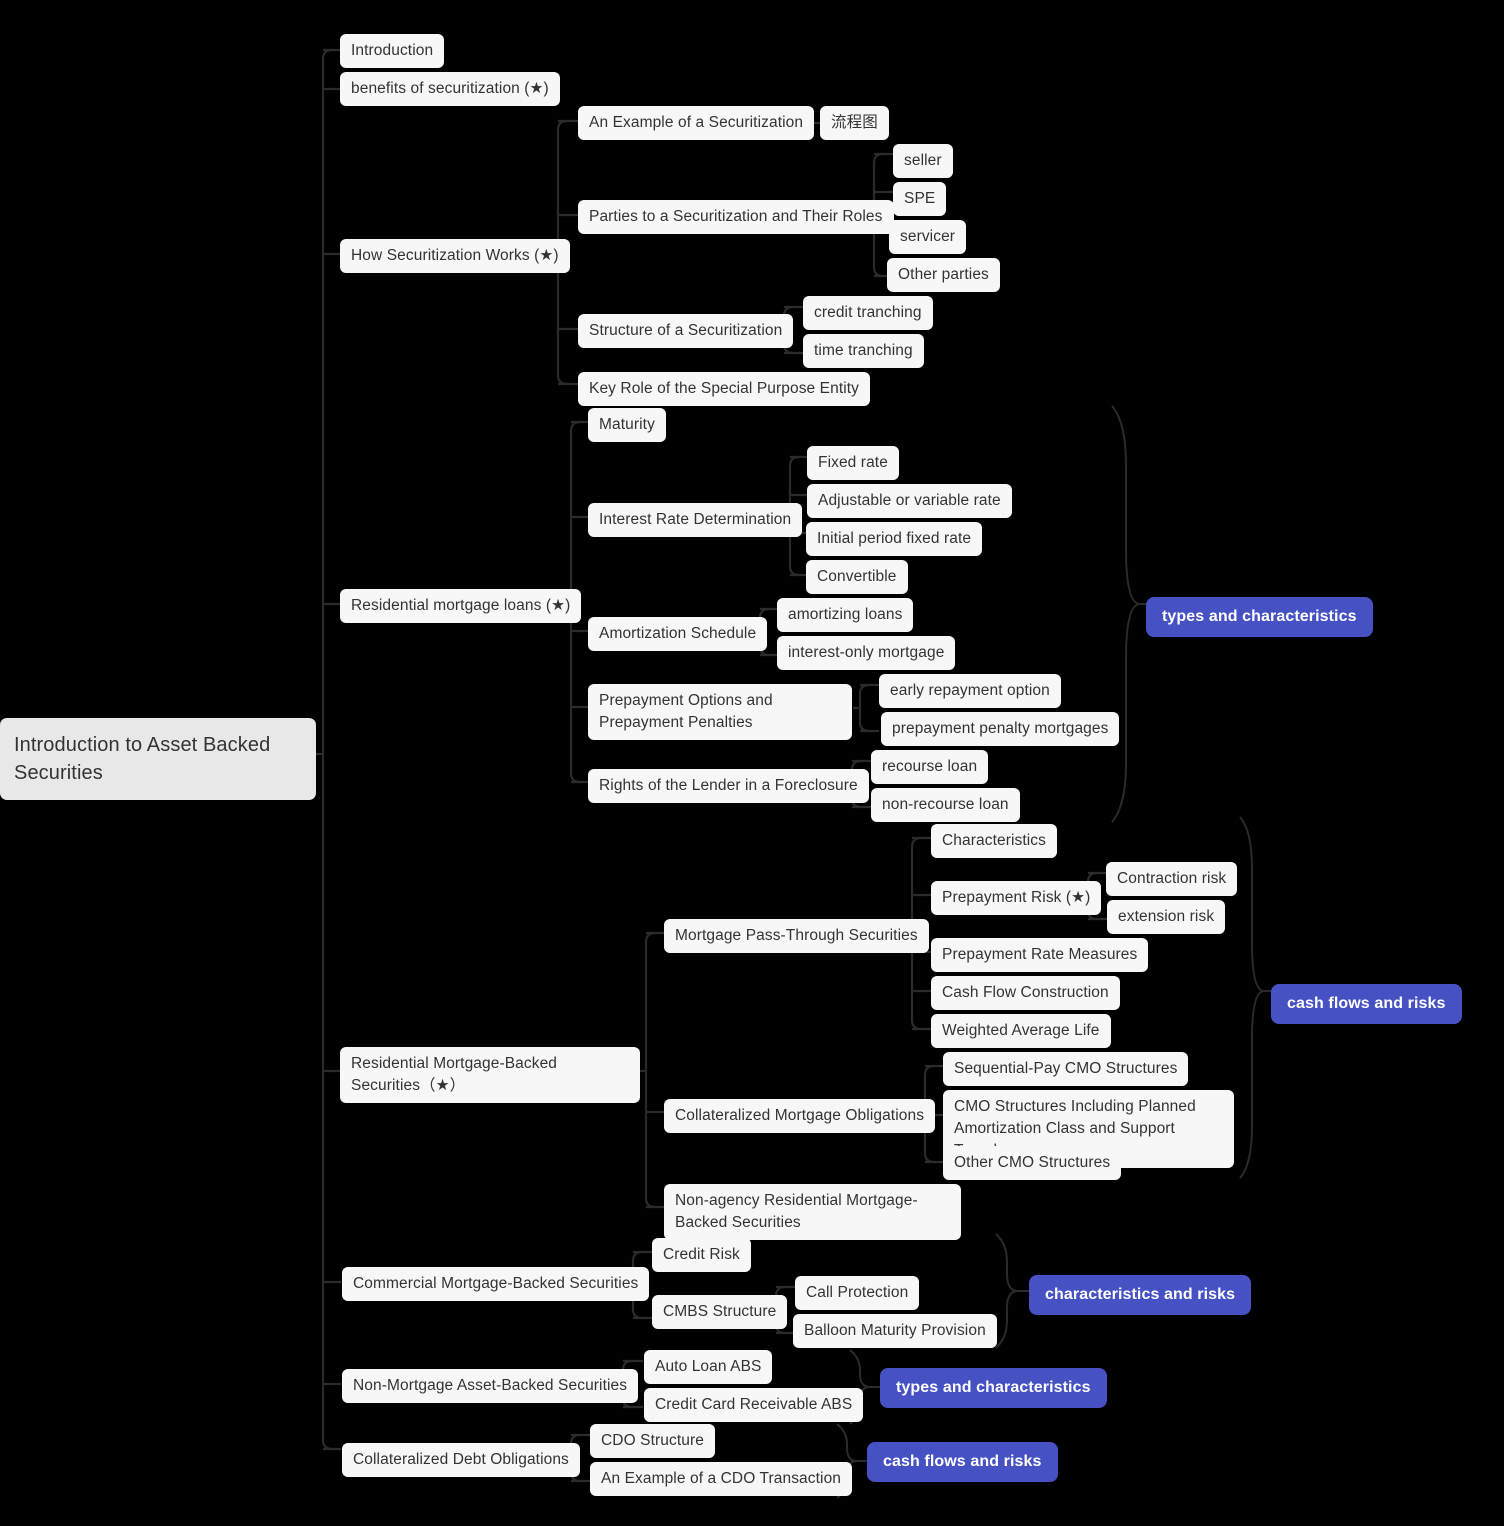 This screenshot has width=1504, height=1526. I want to click on node-characteristics: Characteristics, so click(994, 841).